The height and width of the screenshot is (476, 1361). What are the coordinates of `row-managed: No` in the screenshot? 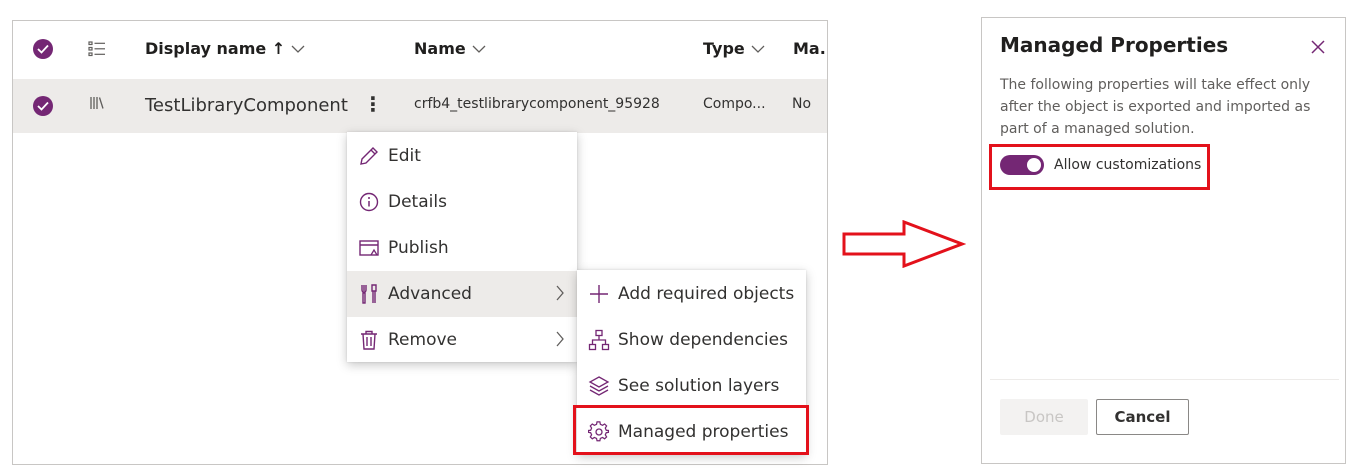 It's located at (802, 104).